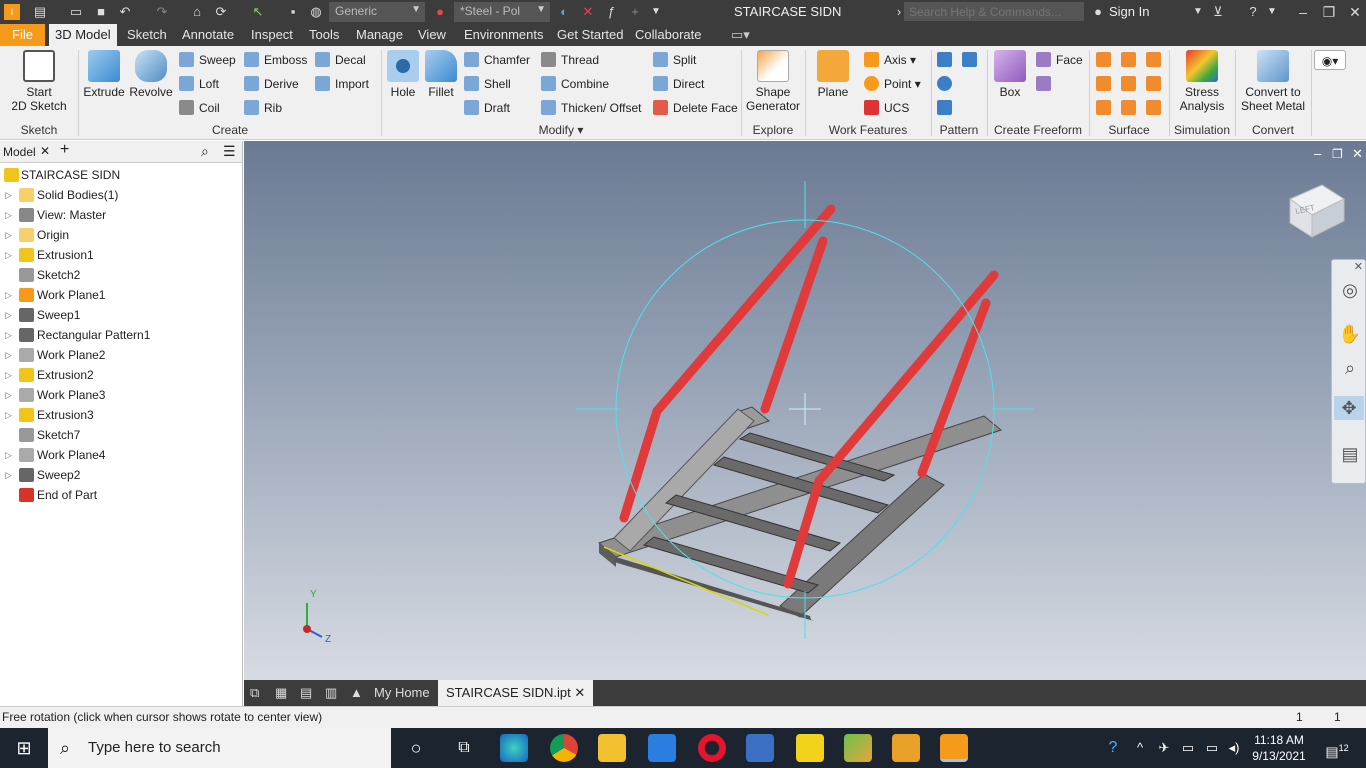 This screenshot has height=772, width=1366. I want to click on circular-pattern-button, so click(947, 84).